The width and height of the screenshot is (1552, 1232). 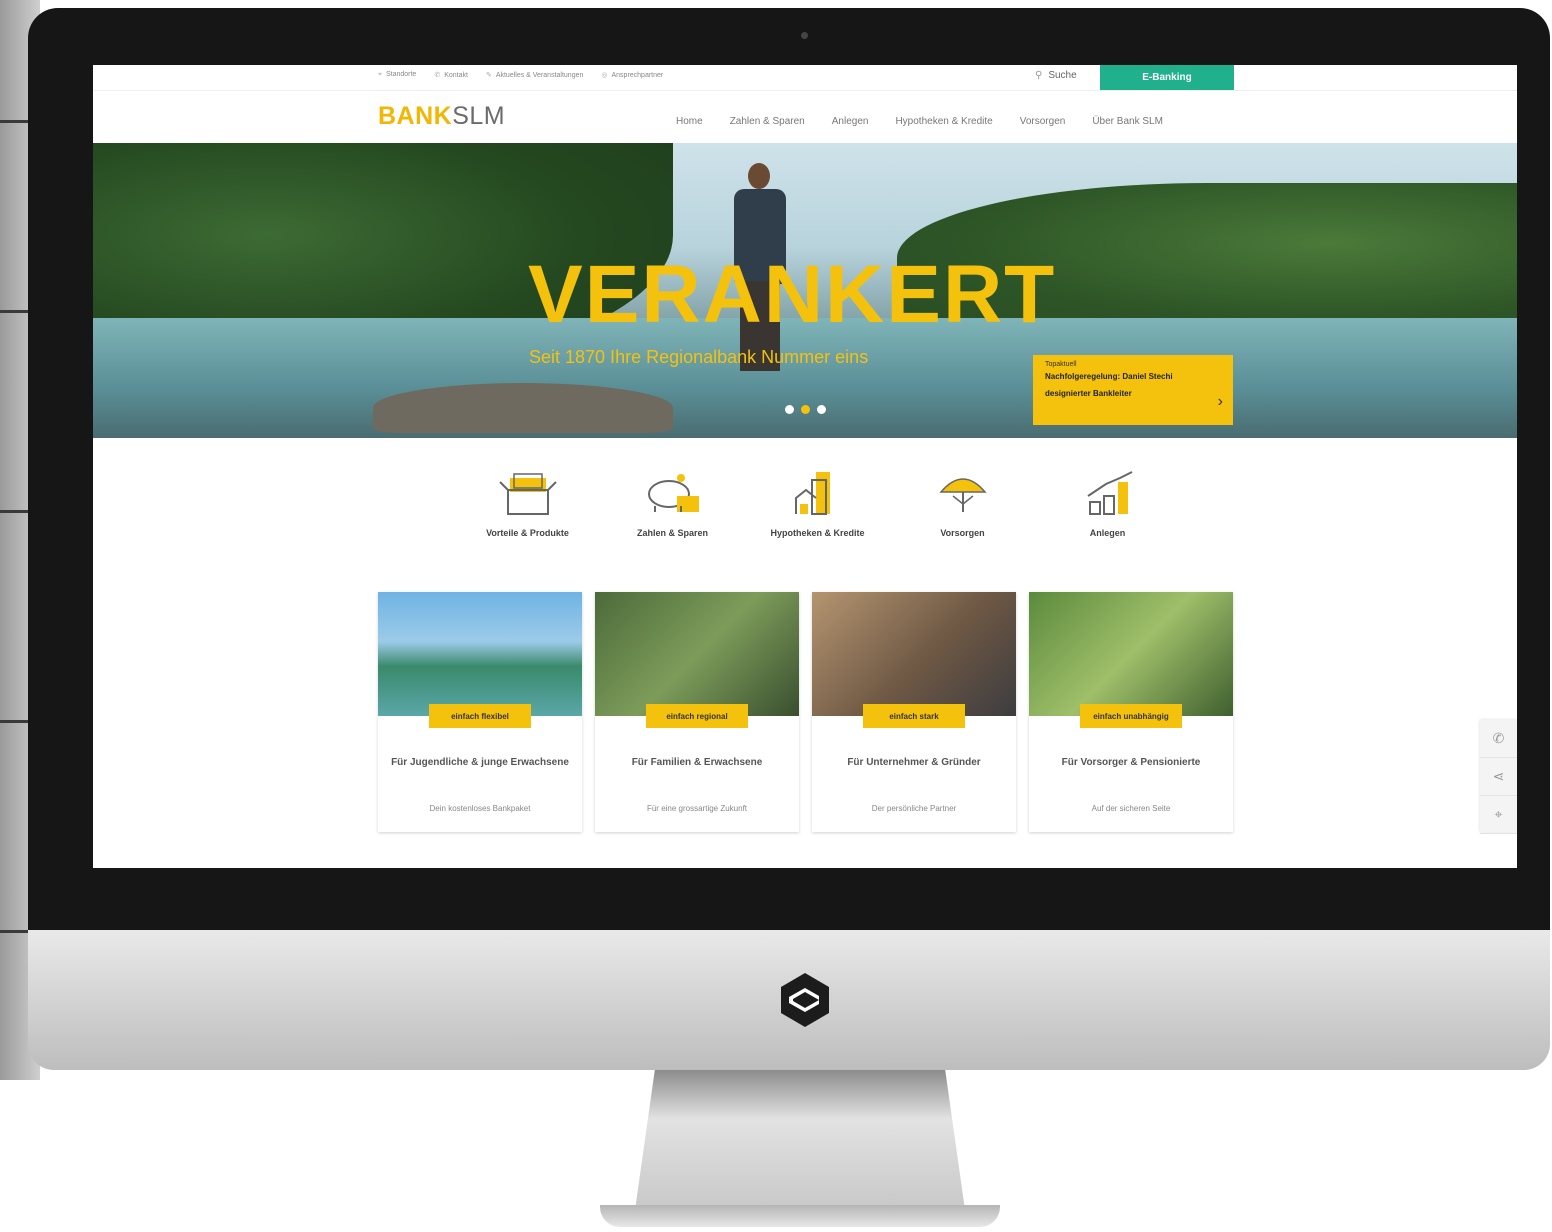 I want to click on card-subtitle: Dein kostenloses Bankpaket, so click(x=480, y=808).